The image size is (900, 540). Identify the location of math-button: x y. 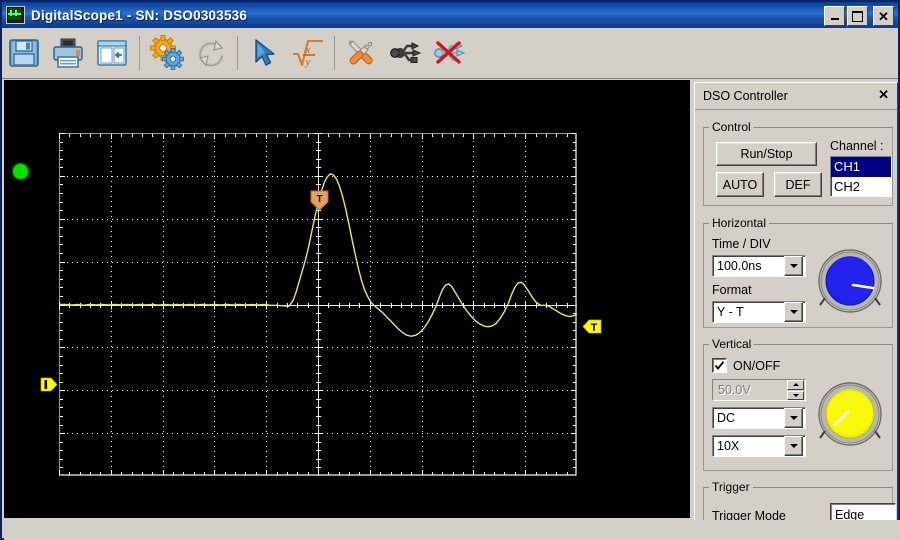
(308, 53).